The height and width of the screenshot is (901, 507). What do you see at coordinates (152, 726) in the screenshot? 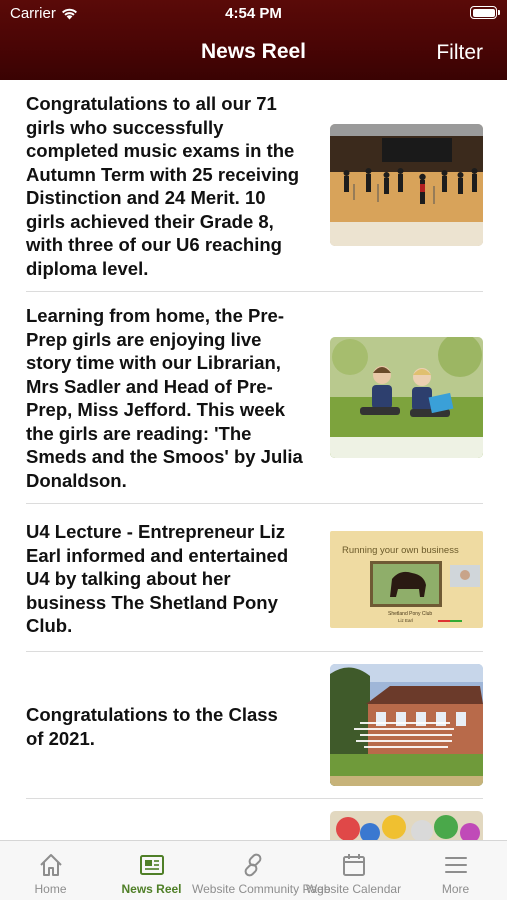
I see `news-item-text: Congratulations to the Class of 2021.` at bounding box center [152, 726].